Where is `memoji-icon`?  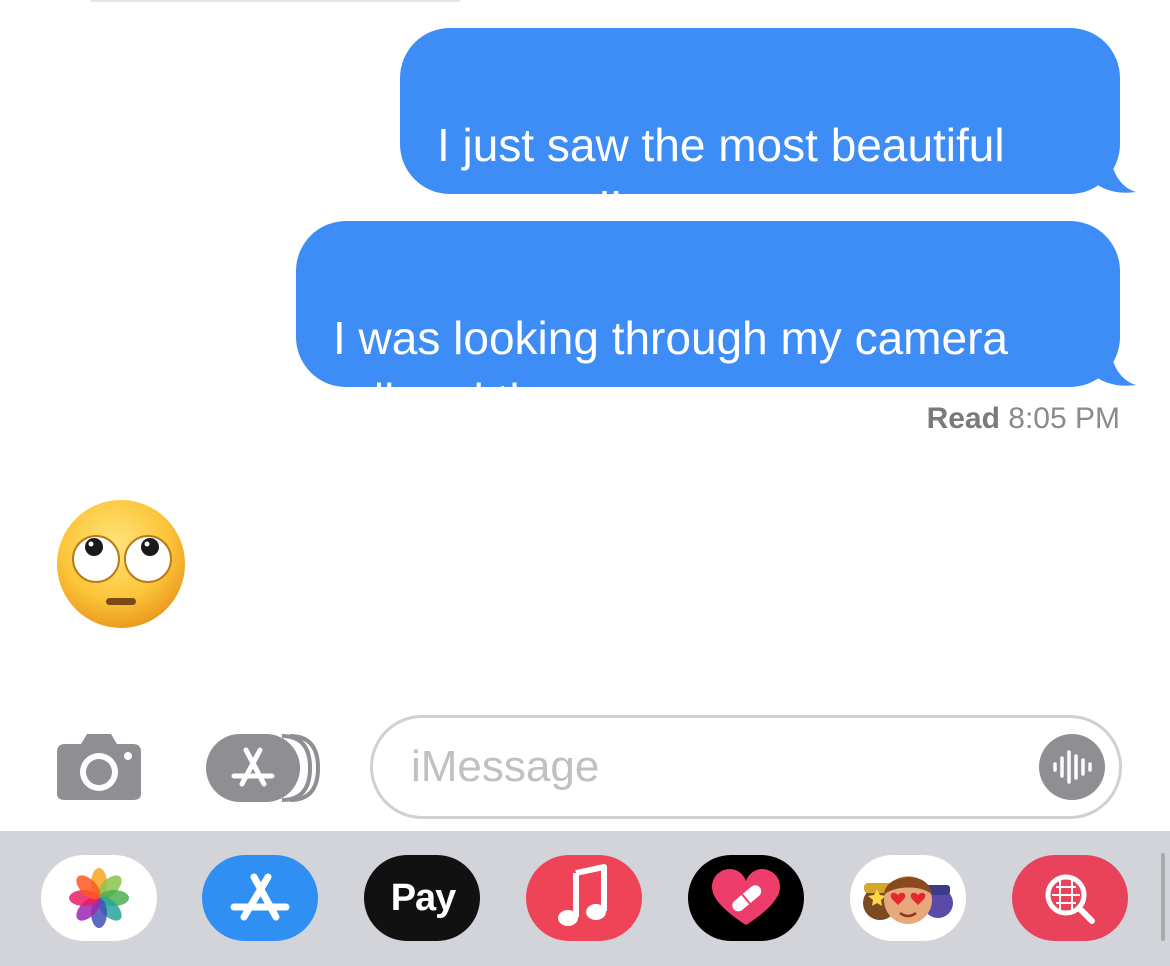
memoji-icon is located at coordinates (908, 900).